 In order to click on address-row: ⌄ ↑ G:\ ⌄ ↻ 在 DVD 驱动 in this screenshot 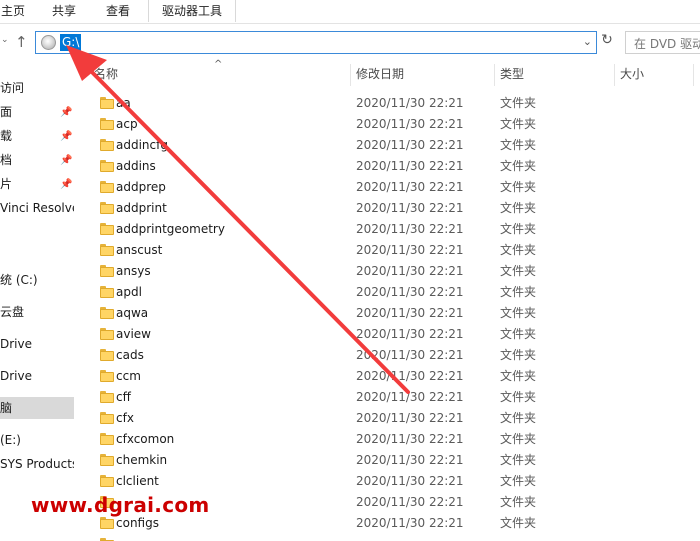, I will do `click(350, 43)`.